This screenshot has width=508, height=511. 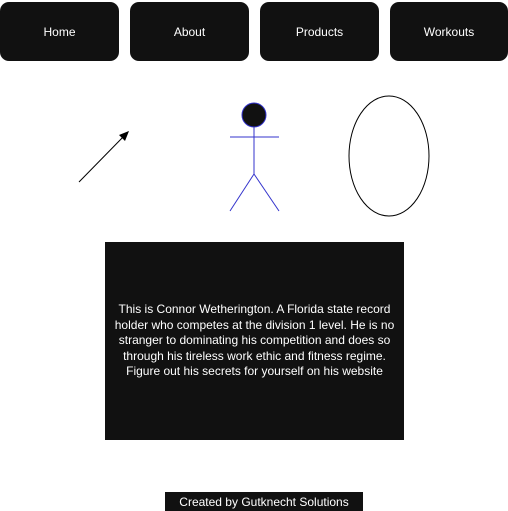 I want to click on footer-credit: Created by Gutknecht Solutions, so click(x=264, y=501).